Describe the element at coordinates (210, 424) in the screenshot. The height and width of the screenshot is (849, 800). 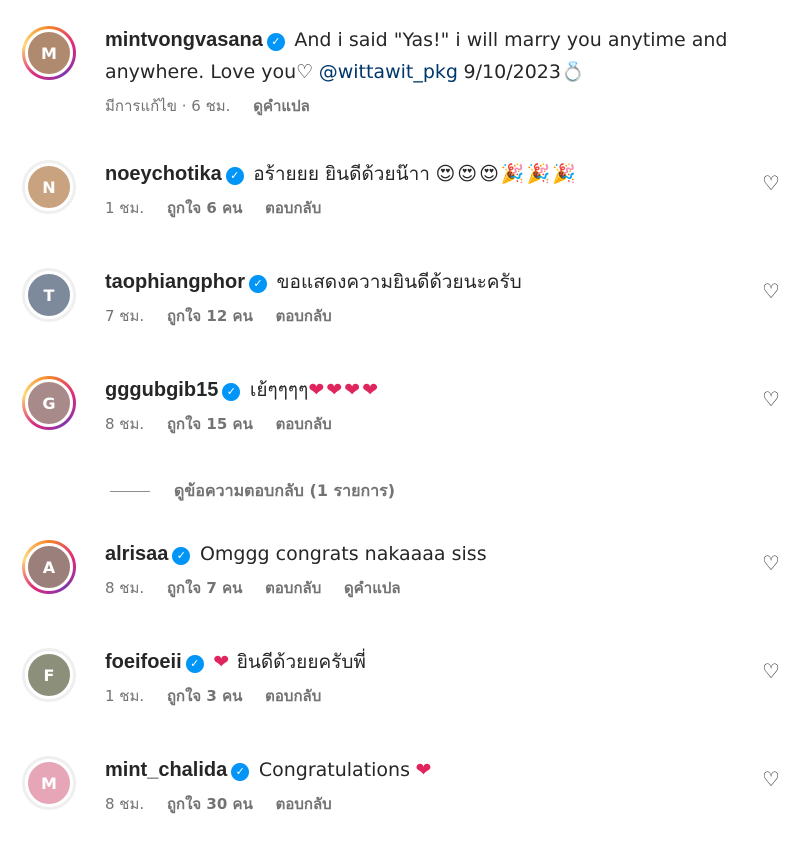
I see `like-count: ถูกใจ 15 คน` at that location.